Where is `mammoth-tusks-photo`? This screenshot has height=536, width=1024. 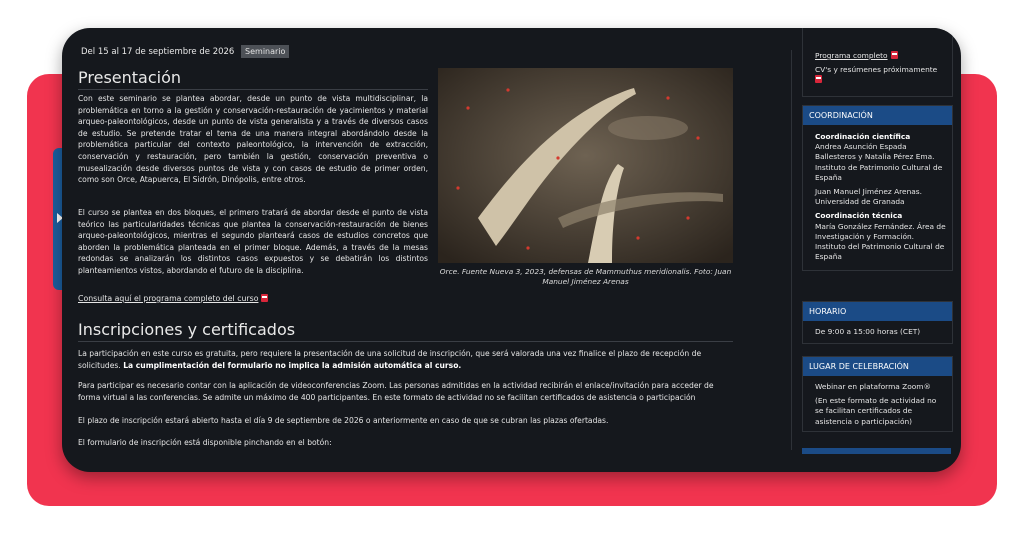
mammoth-tusks-photo is located at coordinates (585, 165).